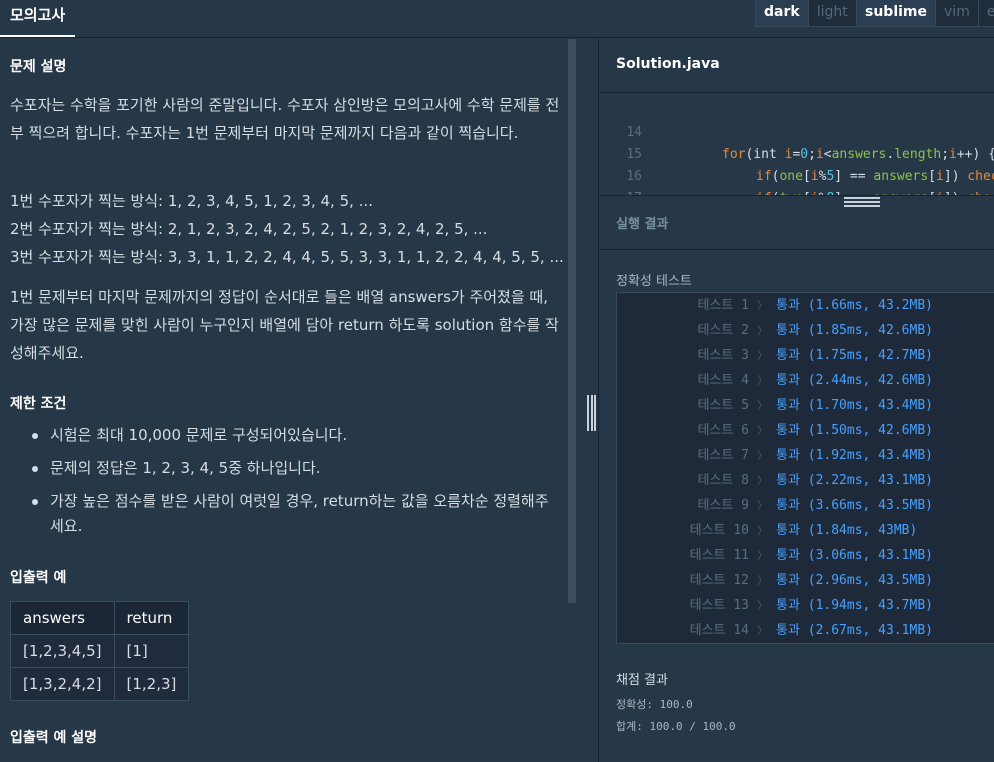 Image resolution: width=994 pixels, height=762 pixels. What do you see at coordinates (572, 321) in the screenshot?
I see `problem-scrollbar` at bounding box center [572, 321].